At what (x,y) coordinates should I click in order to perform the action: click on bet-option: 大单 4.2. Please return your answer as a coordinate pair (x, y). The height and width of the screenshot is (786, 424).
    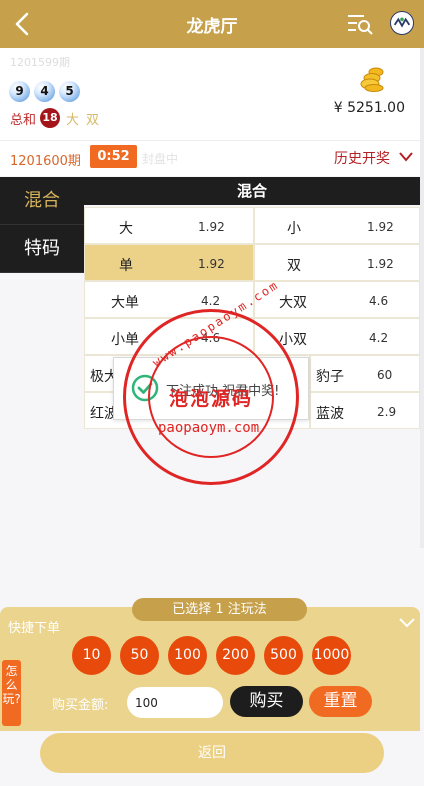
    Looking at the image, I should click on (169, 299).